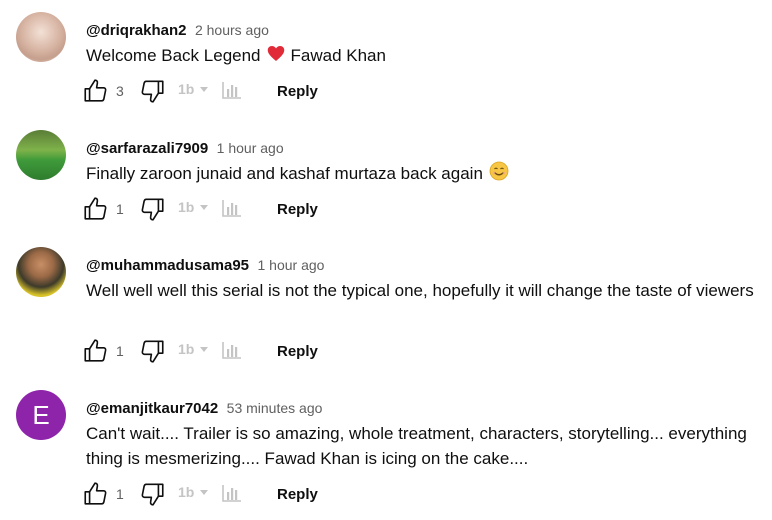 This screenshot has width=772, height=520. I want to click on comment-actions: 3 1b Reply, so click(232, 92).